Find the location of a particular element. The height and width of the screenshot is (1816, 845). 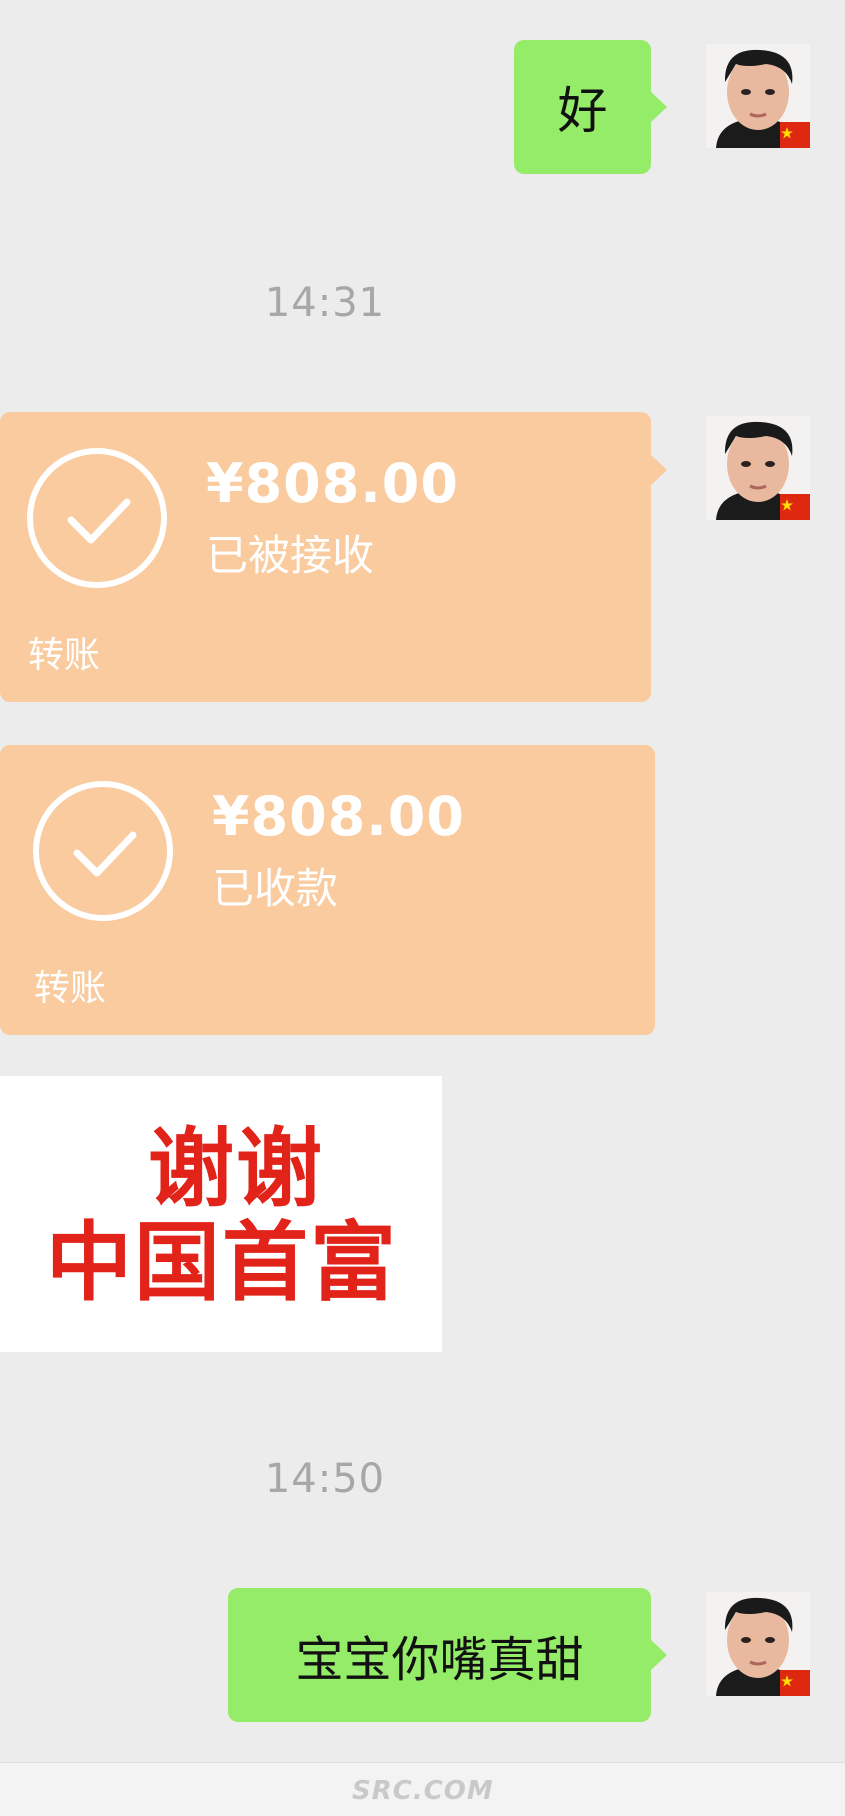

timestamp: 14:50 is located at coordinates (325, 1479).